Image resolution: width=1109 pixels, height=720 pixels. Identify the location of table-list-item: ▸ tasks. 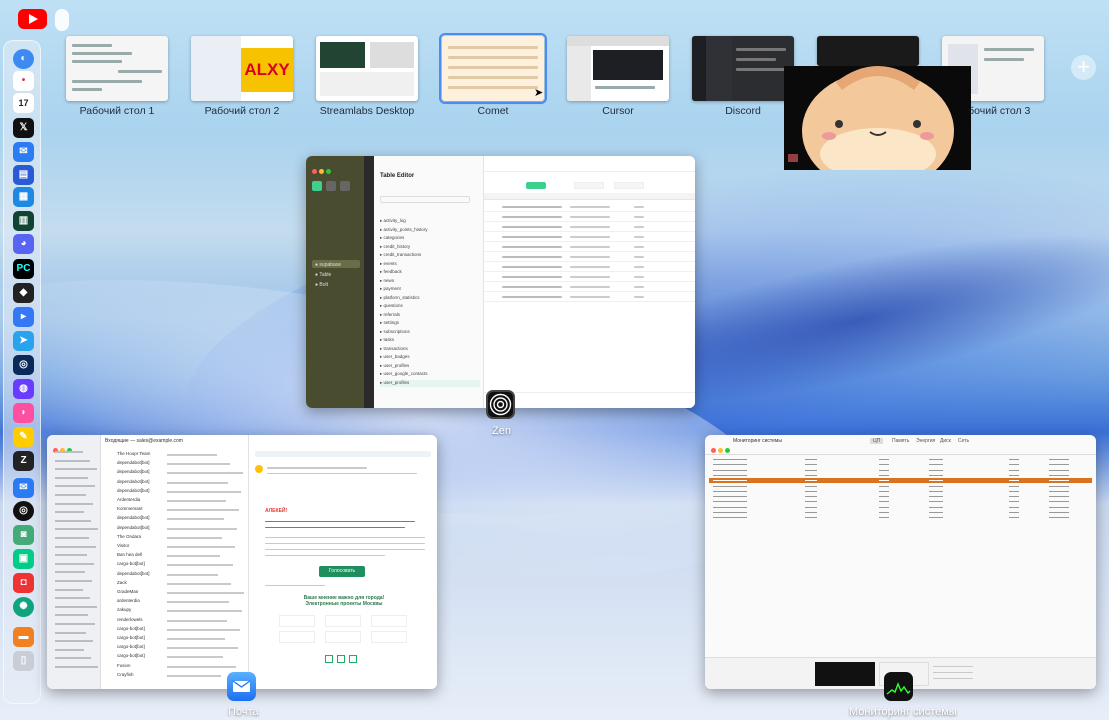
(430, 340).